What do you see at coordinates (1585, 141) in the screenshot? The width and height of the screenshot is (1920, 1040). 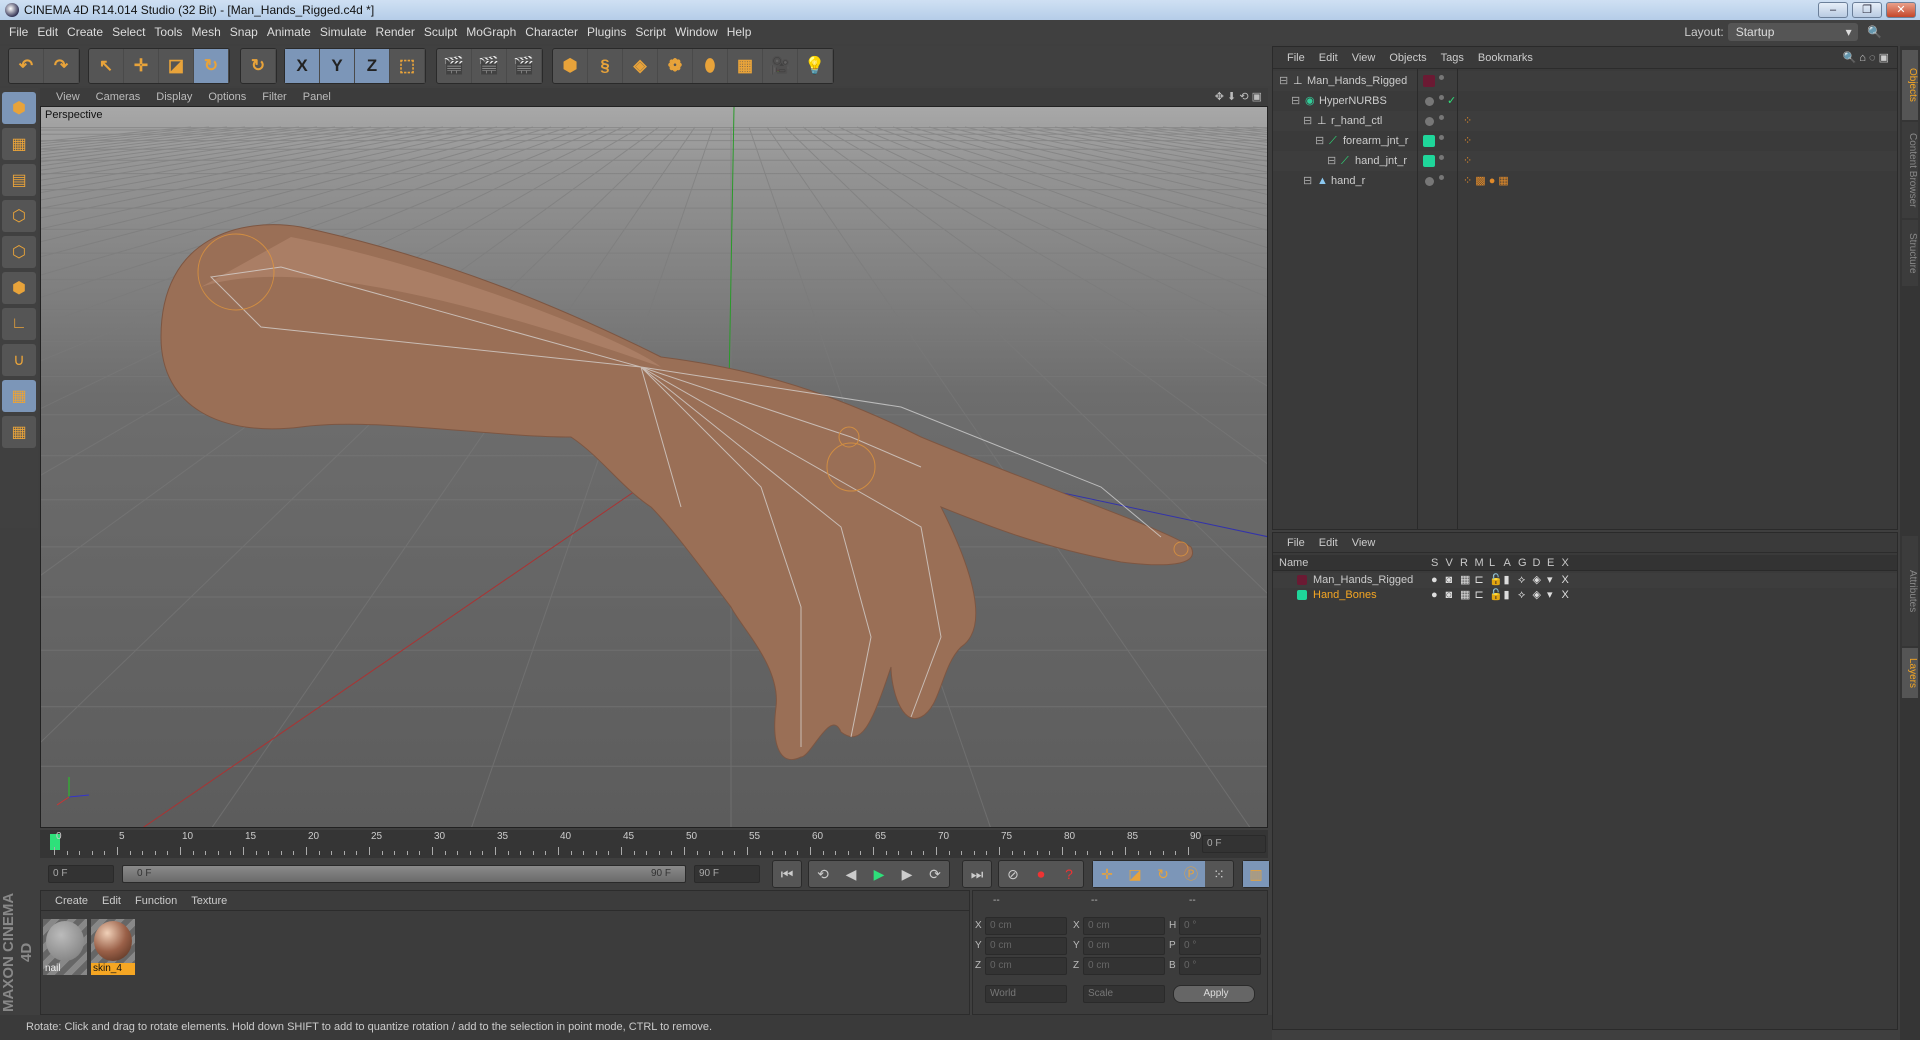 I see `object-row: ⊟ ⟋ forearm_jnt_r ⁘` at bounding box center [1585, 141].